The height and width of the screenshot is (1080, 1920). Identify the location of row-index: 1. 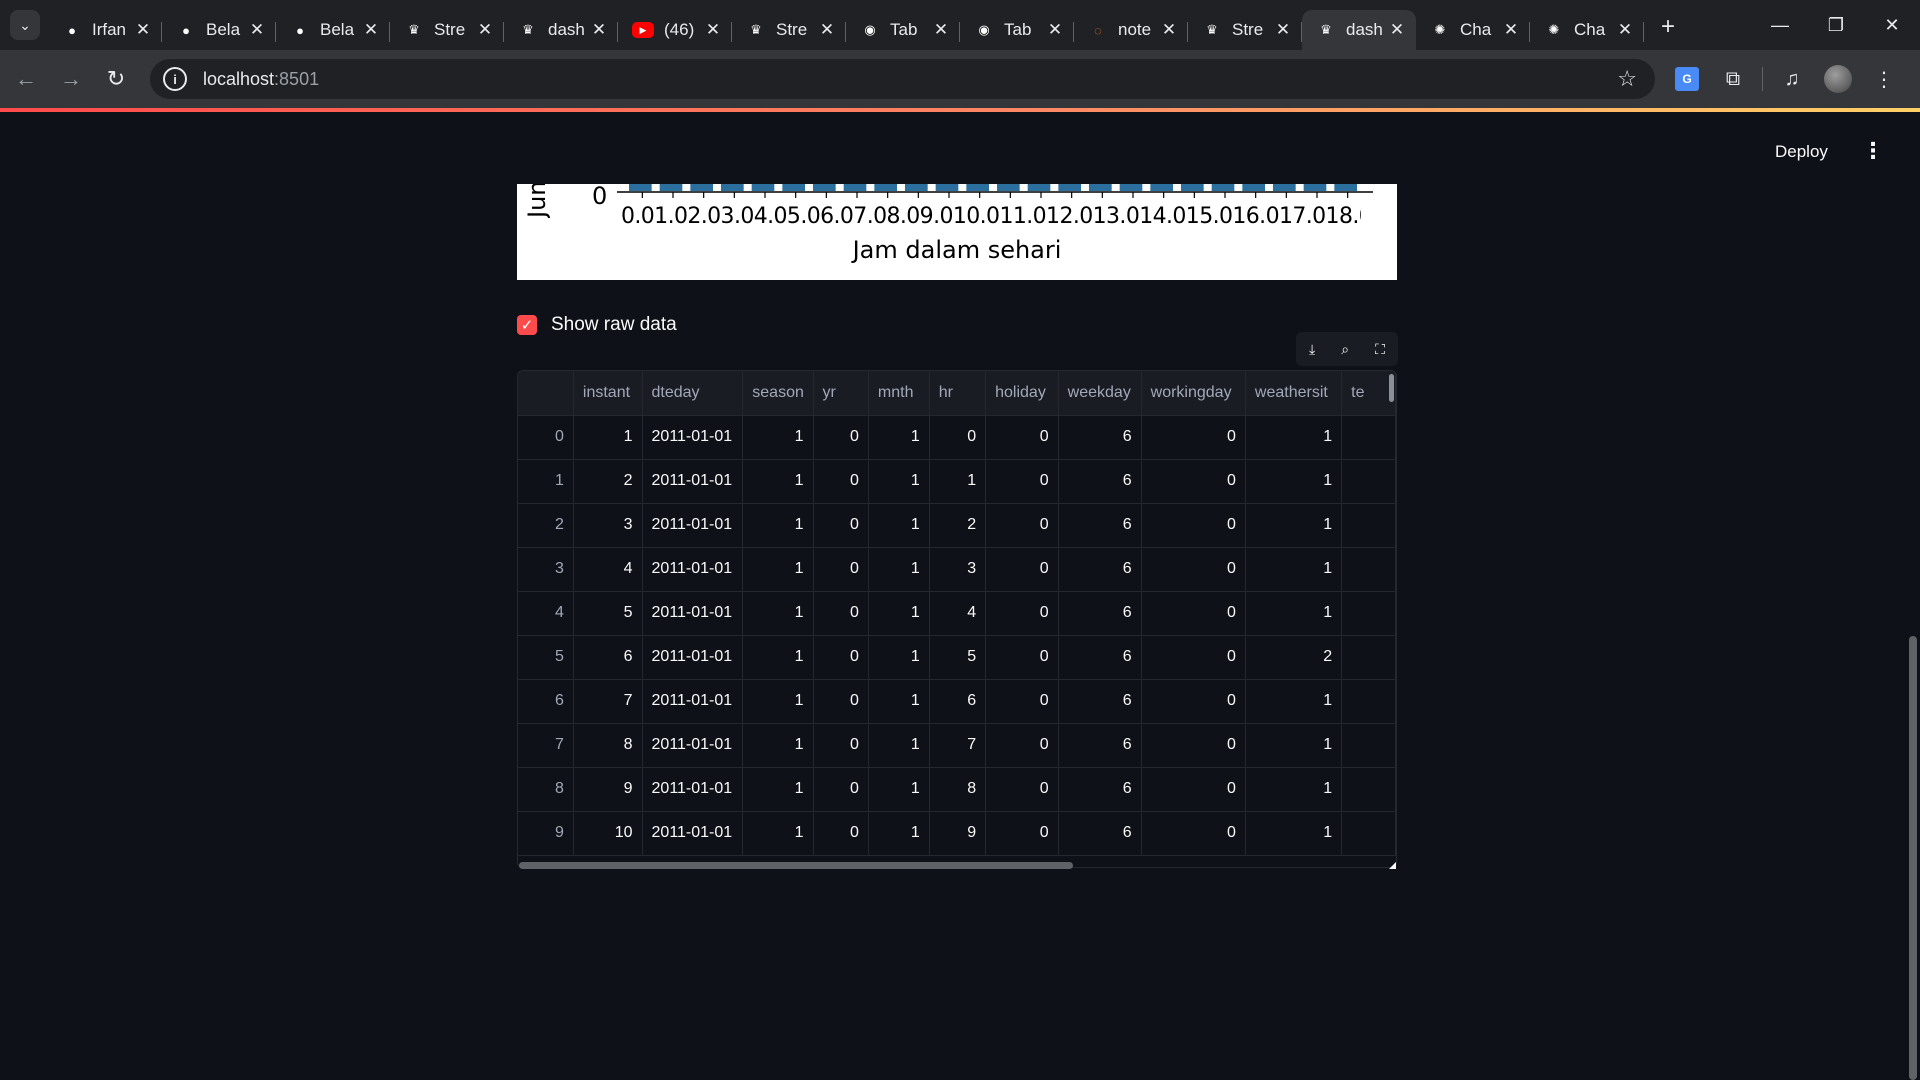
(546, 481).